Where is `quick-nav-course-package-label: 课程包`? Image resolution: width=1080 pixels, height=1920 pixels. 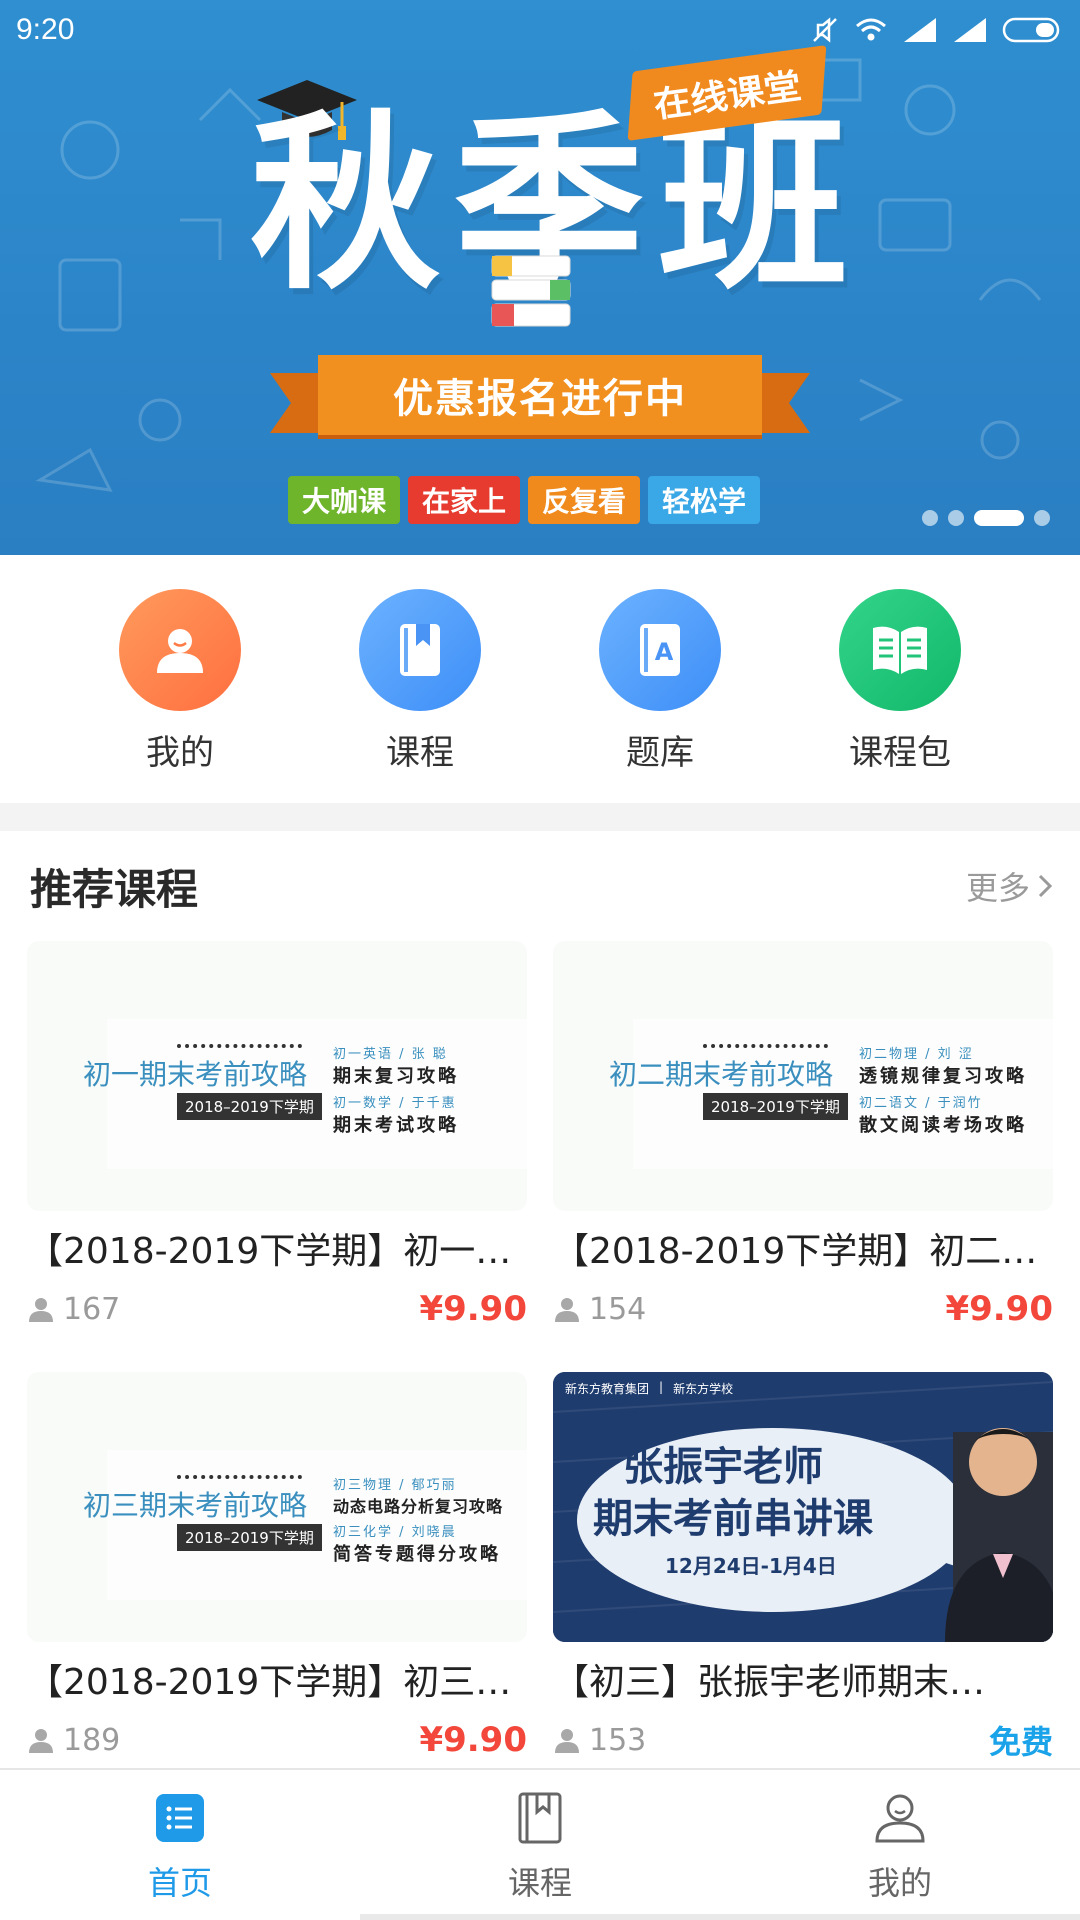
quick-nav-course-package-label: 课程包 is located at coordinates (900, 753).